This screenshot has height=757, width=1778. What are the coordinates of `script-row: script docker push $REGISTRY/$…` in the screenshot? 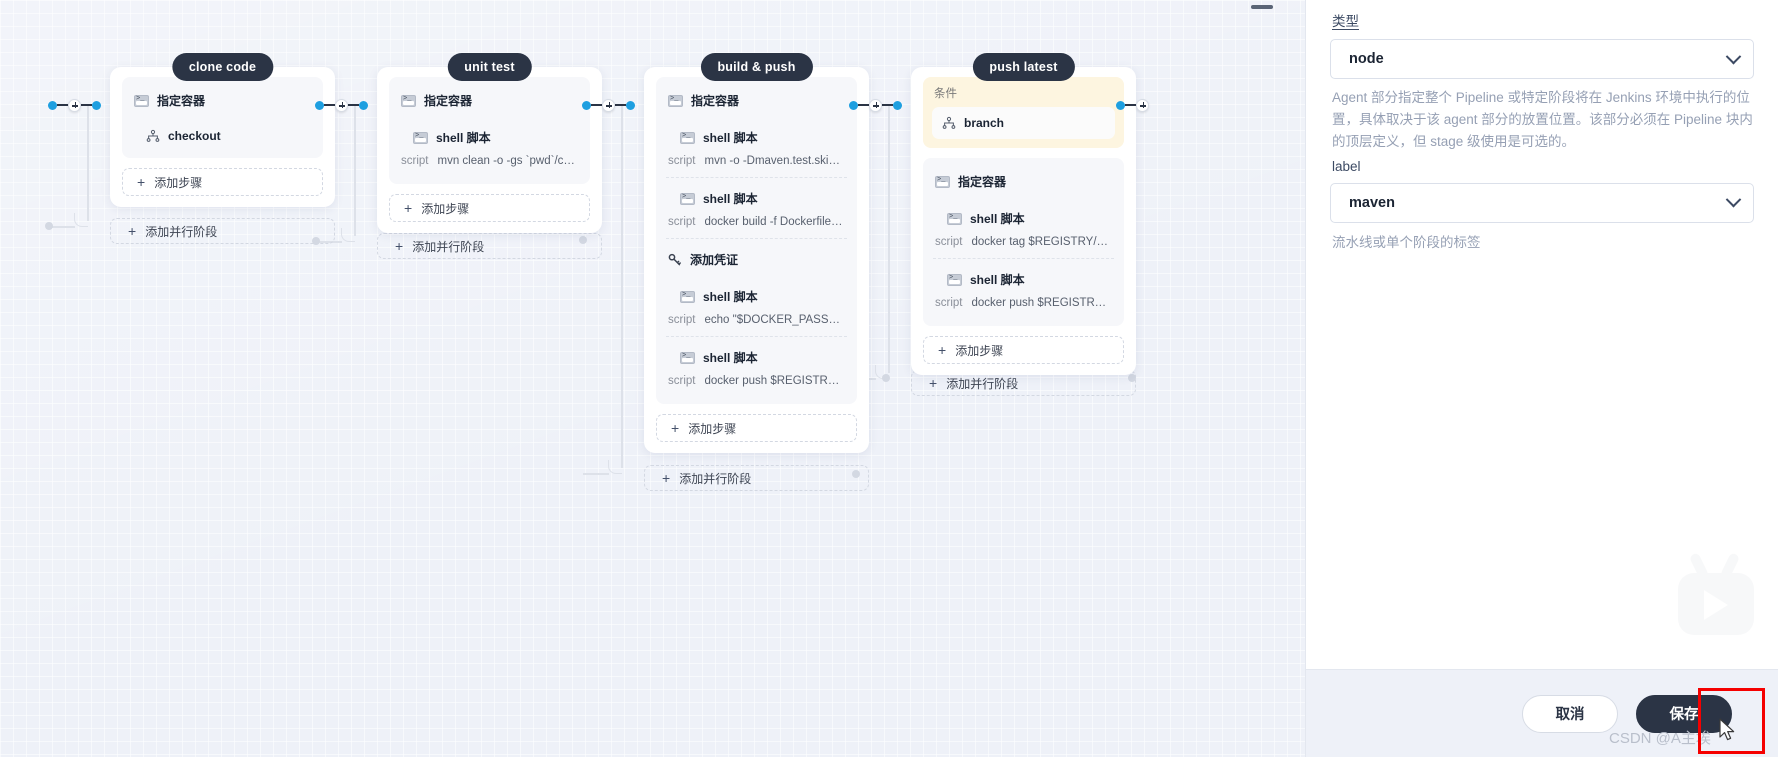 It's located at (1023, 308).